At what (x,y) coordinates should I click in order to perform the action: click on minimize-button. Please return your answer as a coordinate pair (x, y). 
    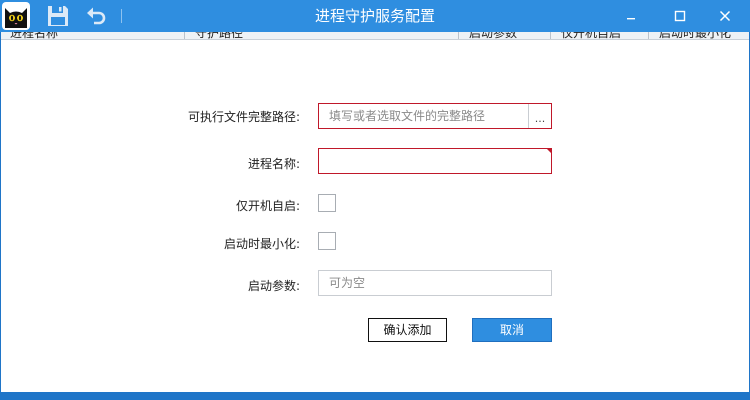
    Looking at the image, I should click on (631, 16).